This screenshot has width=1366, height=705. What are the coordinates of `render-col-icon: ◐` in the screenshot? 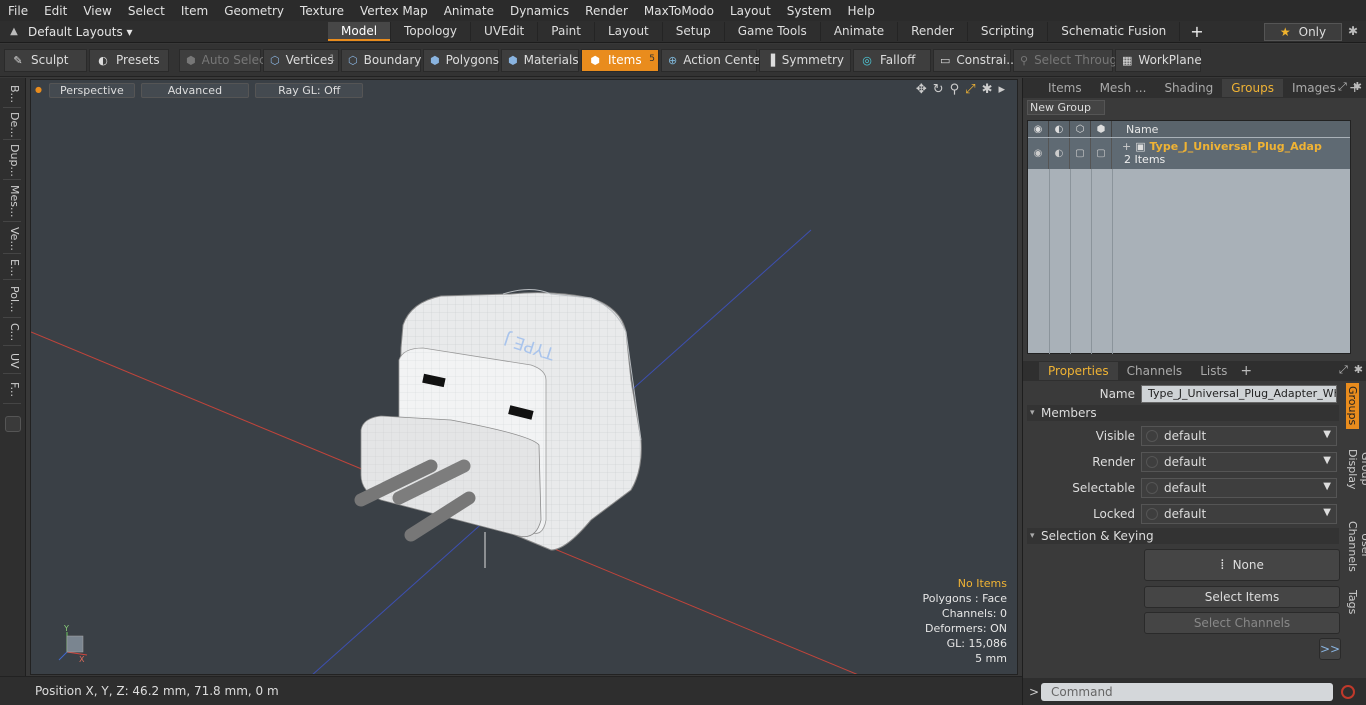 It's located at (1059, 129).